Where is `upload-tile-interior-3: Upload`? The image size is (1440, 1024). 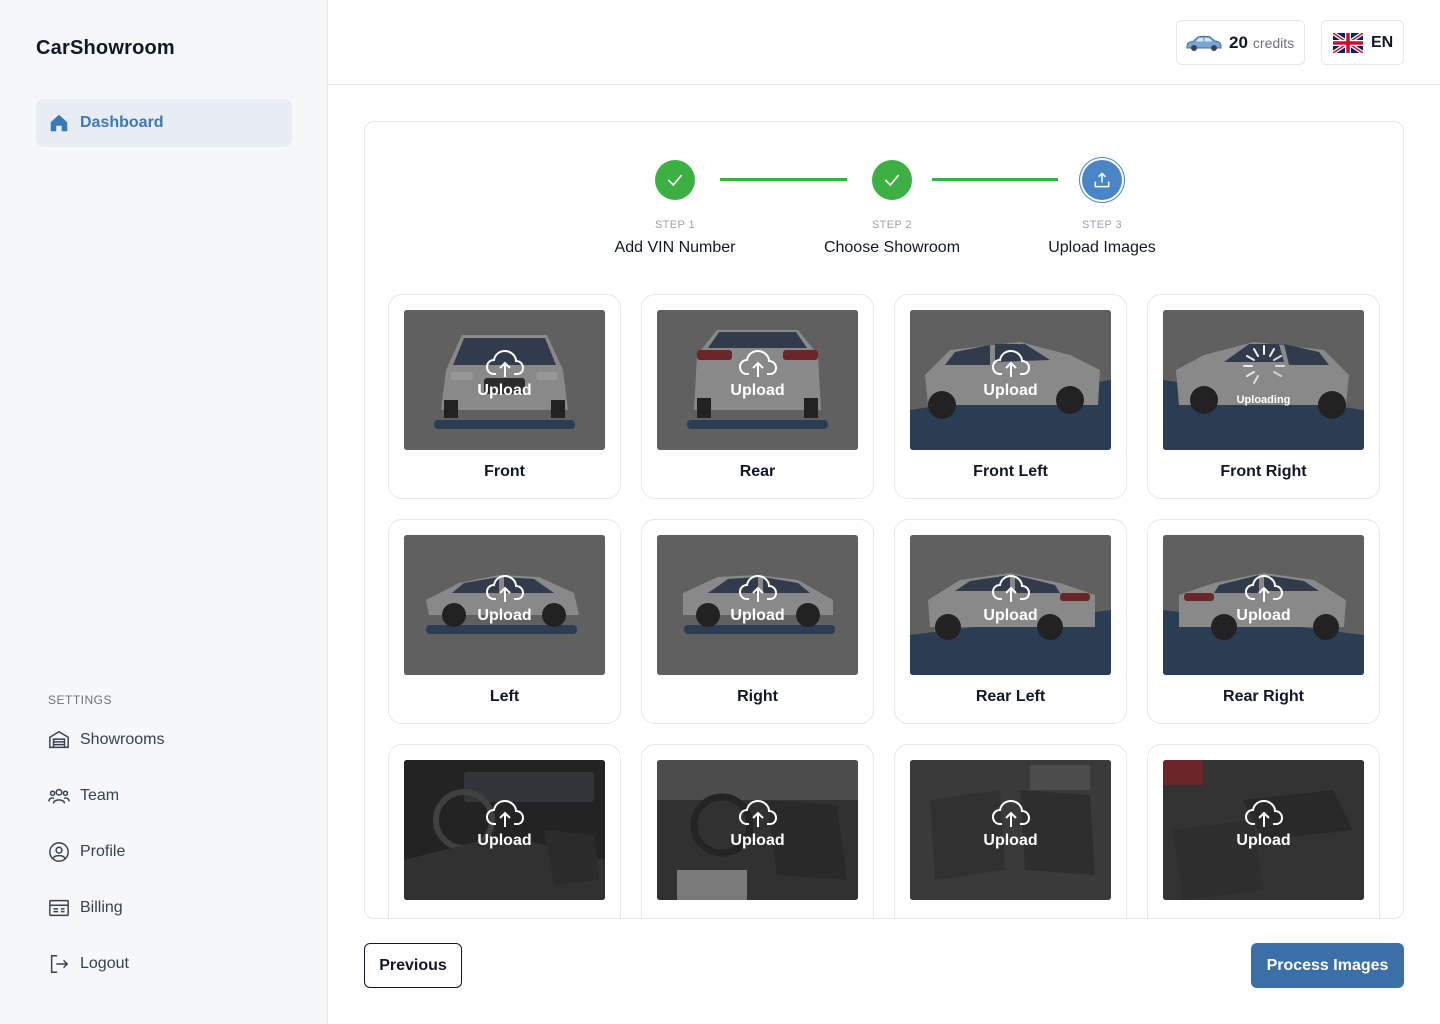
upload-tile-interior-3: Upload is located at coordinates (1010, 831).